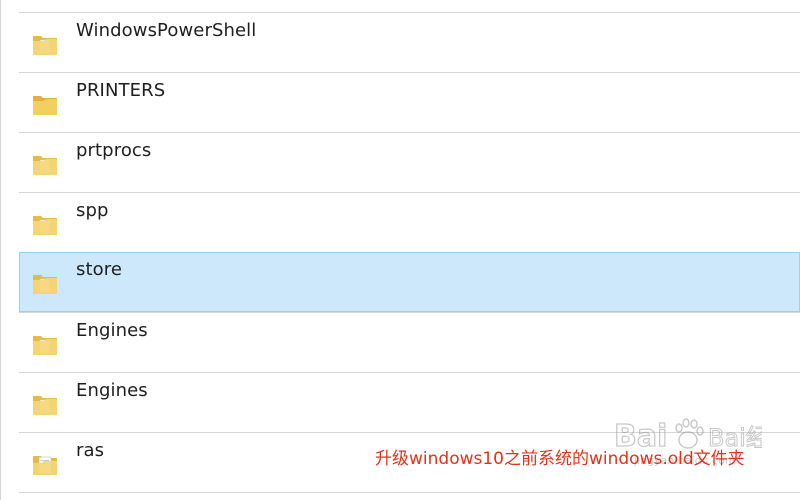 The width and height of the screenshot is (800, 500). I want to click on folder-icon, so click(45, 105).